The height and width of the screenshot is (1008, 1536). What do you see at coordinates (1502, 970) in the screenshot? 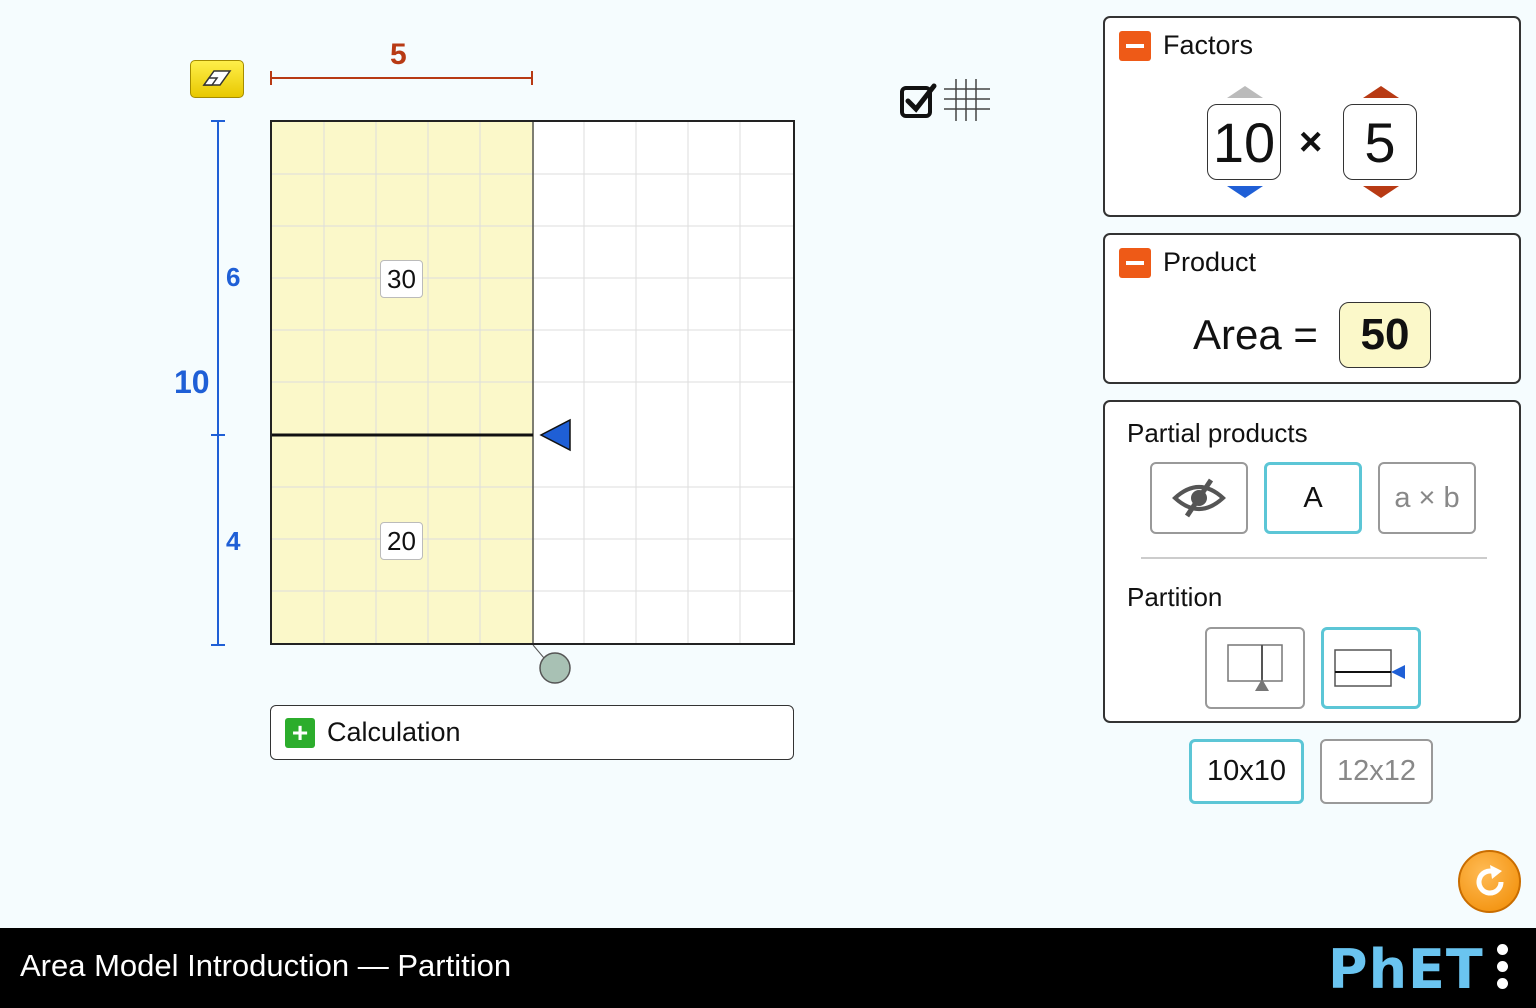
I see `phet-menu-icon` at bounding box center [1502, 970].